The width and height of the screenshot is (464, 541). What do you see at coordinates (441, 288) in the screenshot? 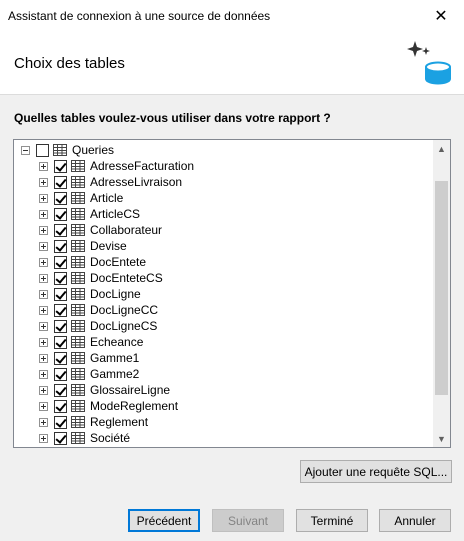
I see `scrollbar-thumb` at bounding box center [441, 288].